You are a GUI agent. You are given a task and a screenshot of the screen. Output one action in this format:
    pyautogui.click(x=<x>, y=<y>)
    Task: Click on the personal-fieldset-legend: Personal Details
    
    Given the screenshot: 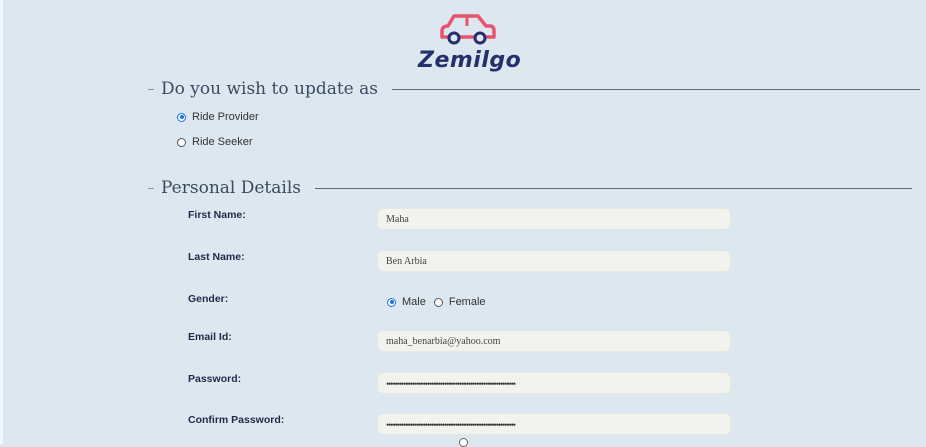 What is the action you would take?
    pyautogui.click(x=530, y=188)
    